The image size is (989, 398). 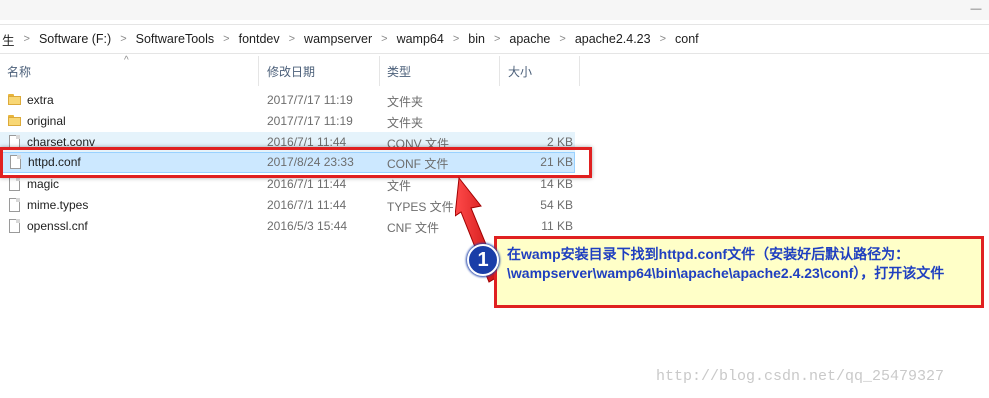 What do you see at coordinates (58, 205) in the screenshot?
I see `file-name: mime.types` at bounding box center [58, 205].